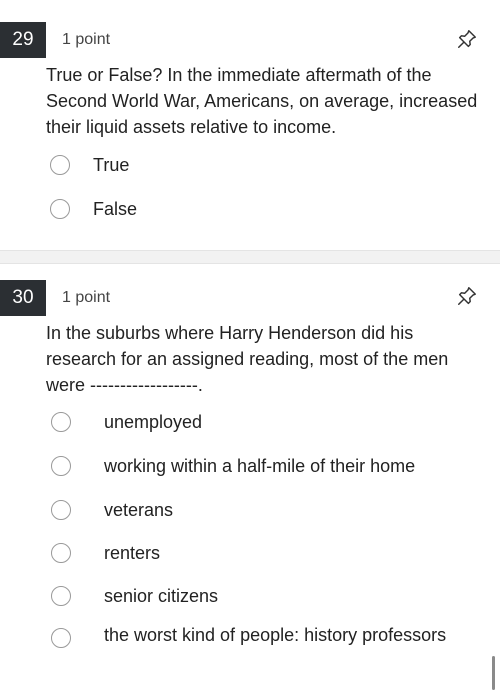 Image resolution: width=500 pixels, height=700 pixels. I want to click on q30-option-label: senior citizens, so click(161, 595).